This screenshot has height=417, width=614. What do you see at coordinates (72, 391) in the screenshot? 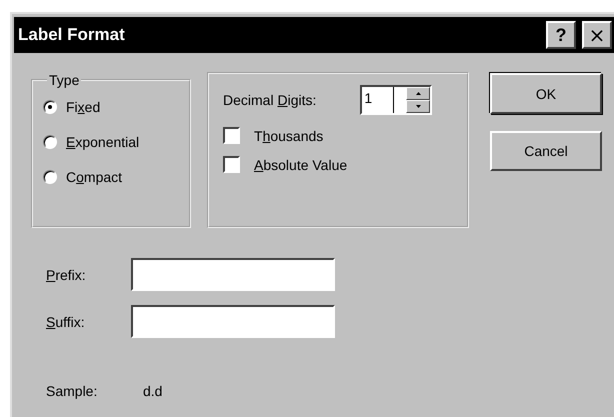
I see `sample-label: Sample:` at bounding box center [72, 391].